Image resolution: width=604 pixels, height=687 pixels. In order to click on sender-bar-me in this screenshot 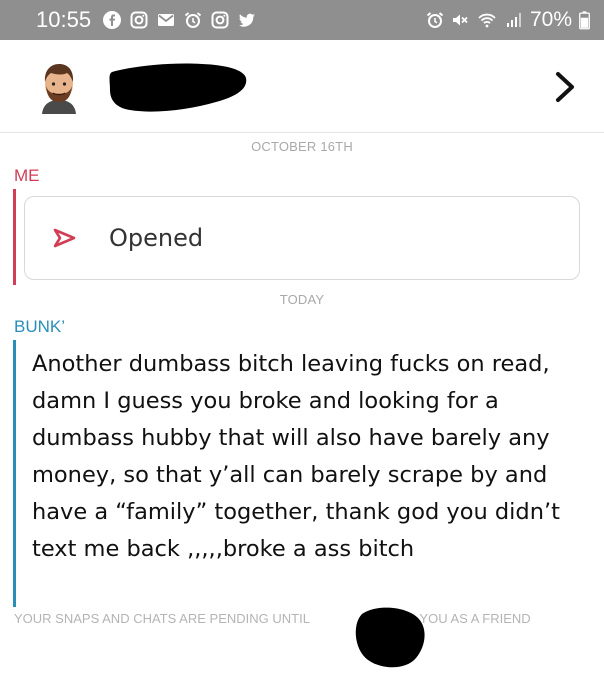, I will do `click(14, 237)`.